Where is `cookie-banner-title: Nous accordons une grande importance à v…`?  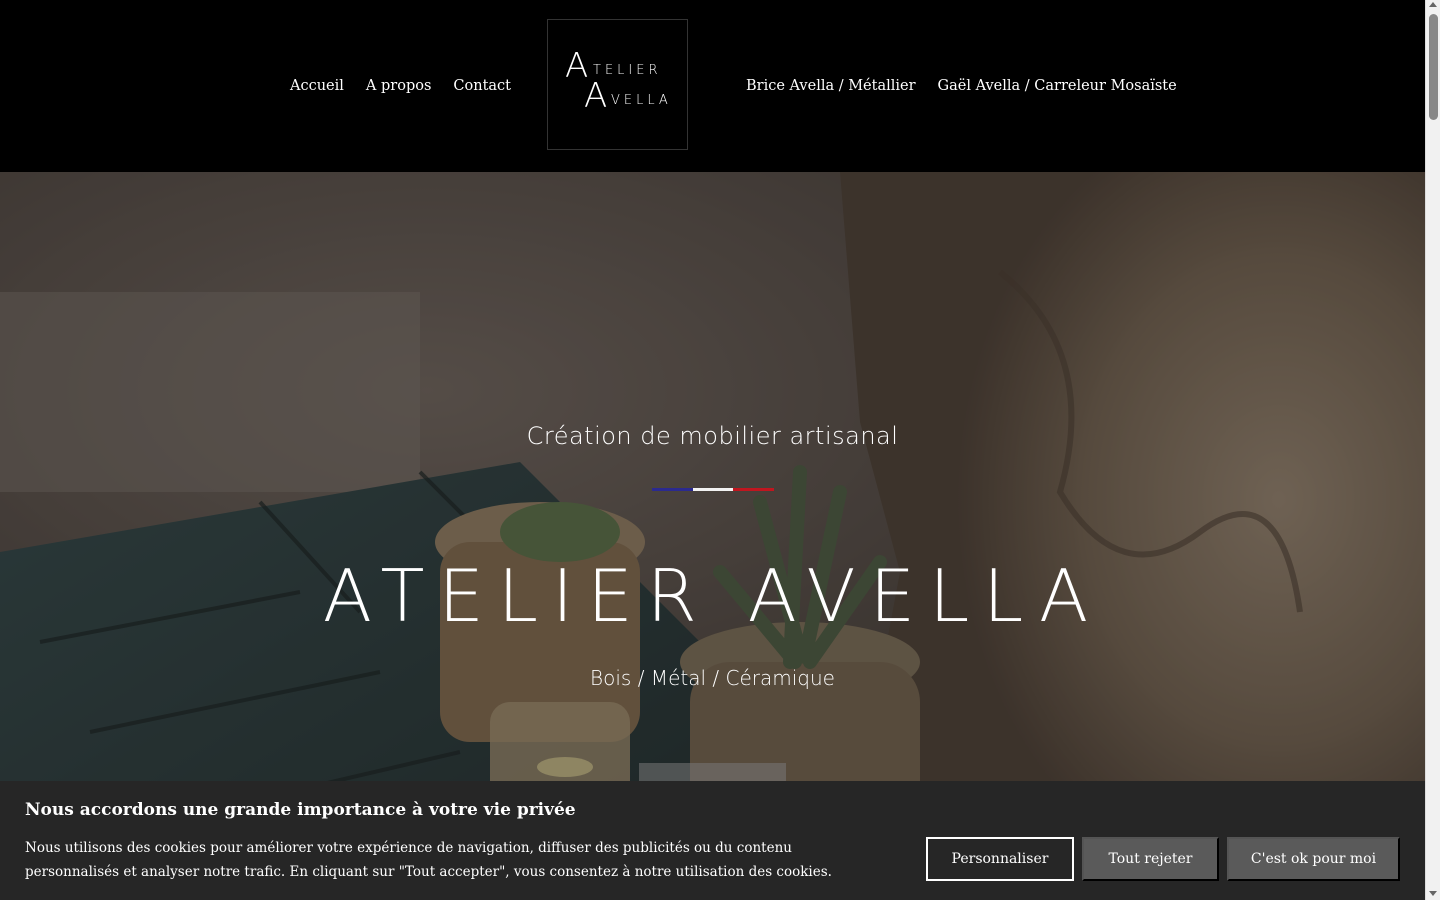
cookie-banner-title: Nous accordons une grande importance à v… is located at coordinates (300, 810).